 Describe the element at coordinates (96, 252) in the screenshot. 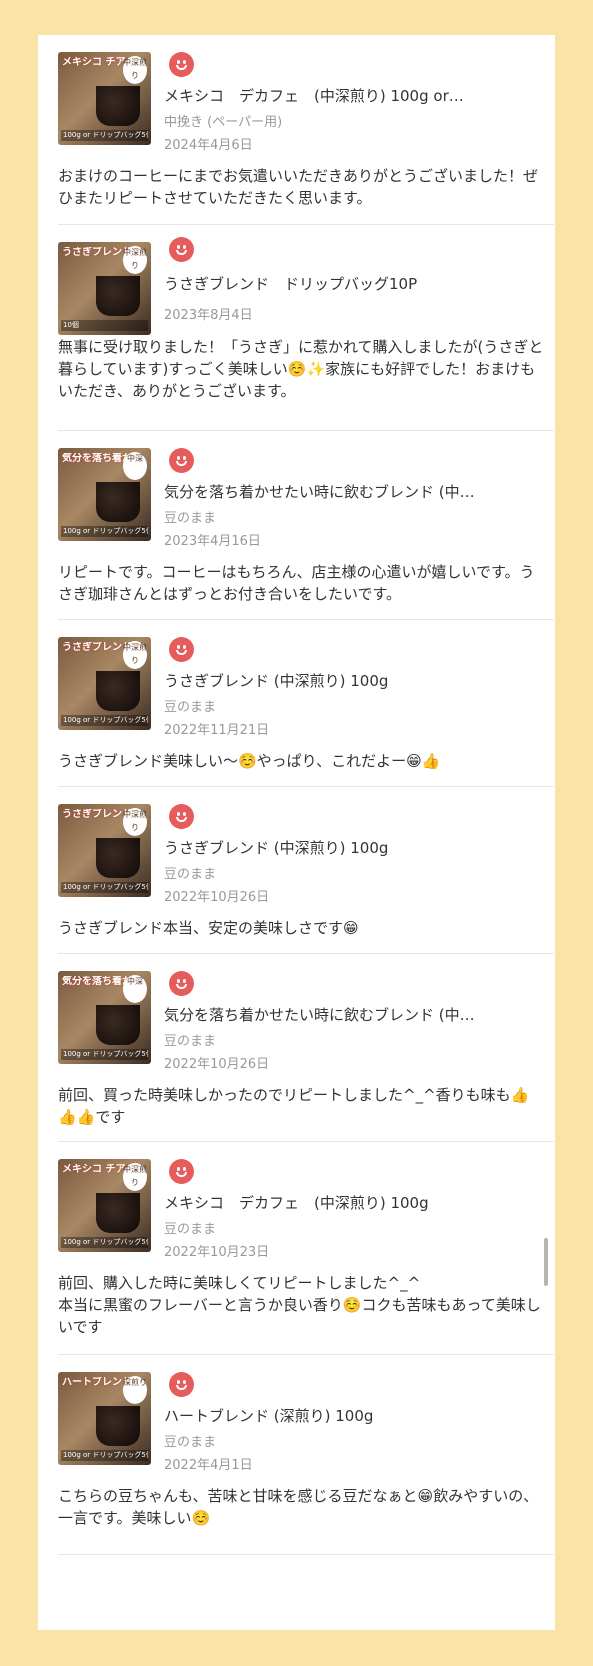

I see `thumbnail-caption: うさぎブレンド ドリップパック` at that location.